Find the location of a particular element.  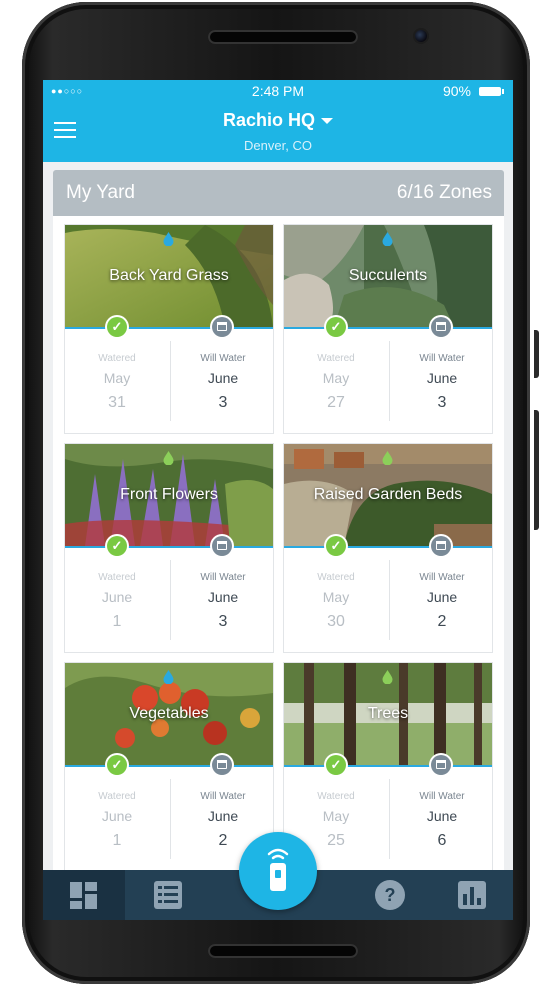

remote-control-icon is located at coordinates (278, 869).